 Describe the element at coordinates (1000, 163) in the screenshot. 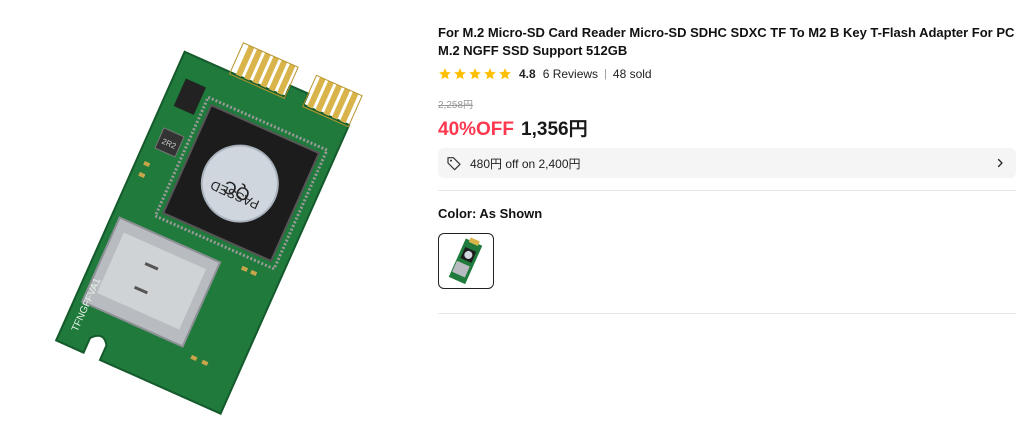

I see `chevron-right-icon` at that location.